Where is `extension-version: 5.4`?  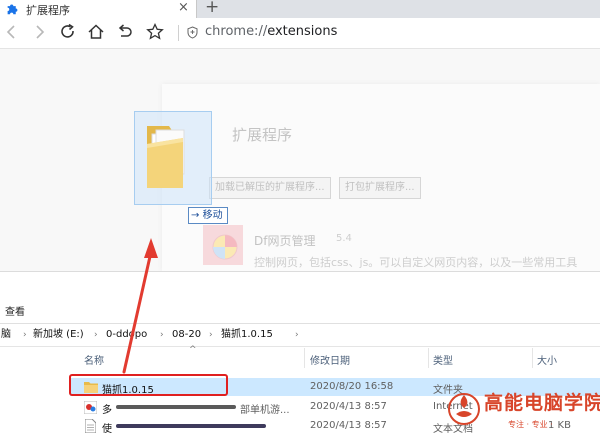 extension-version: 5.4 is located at coordinates (344, 238).